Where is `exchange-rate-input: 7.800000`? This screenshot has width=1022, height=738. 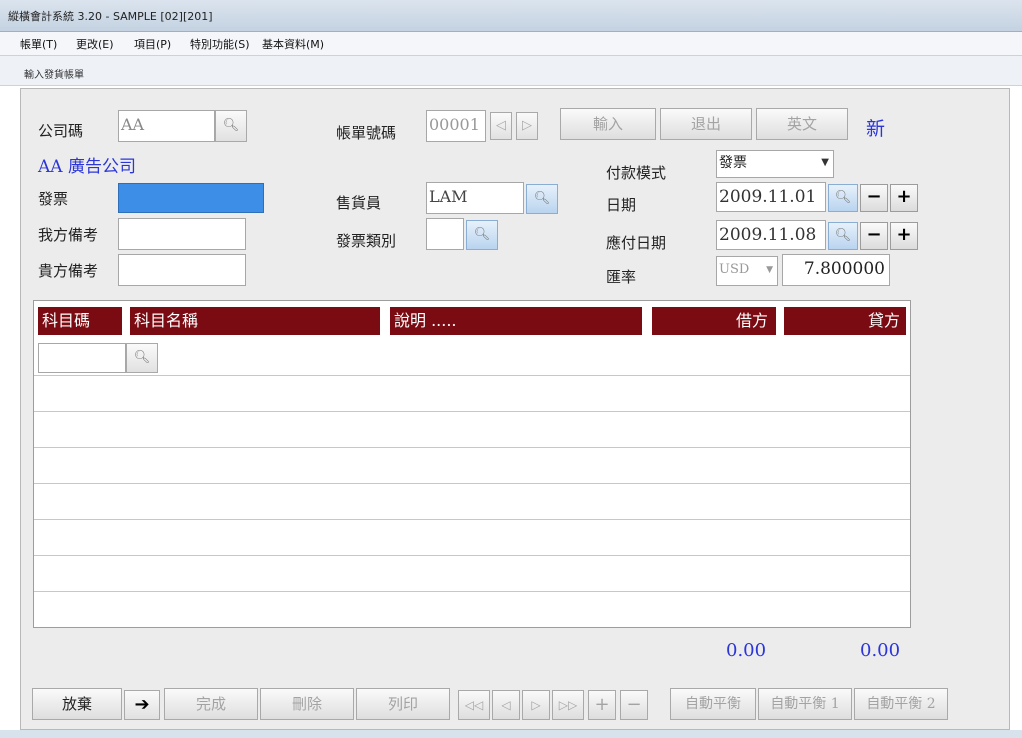
exchange-rate-input: 7.800000 is located at coordinates (836, 270).